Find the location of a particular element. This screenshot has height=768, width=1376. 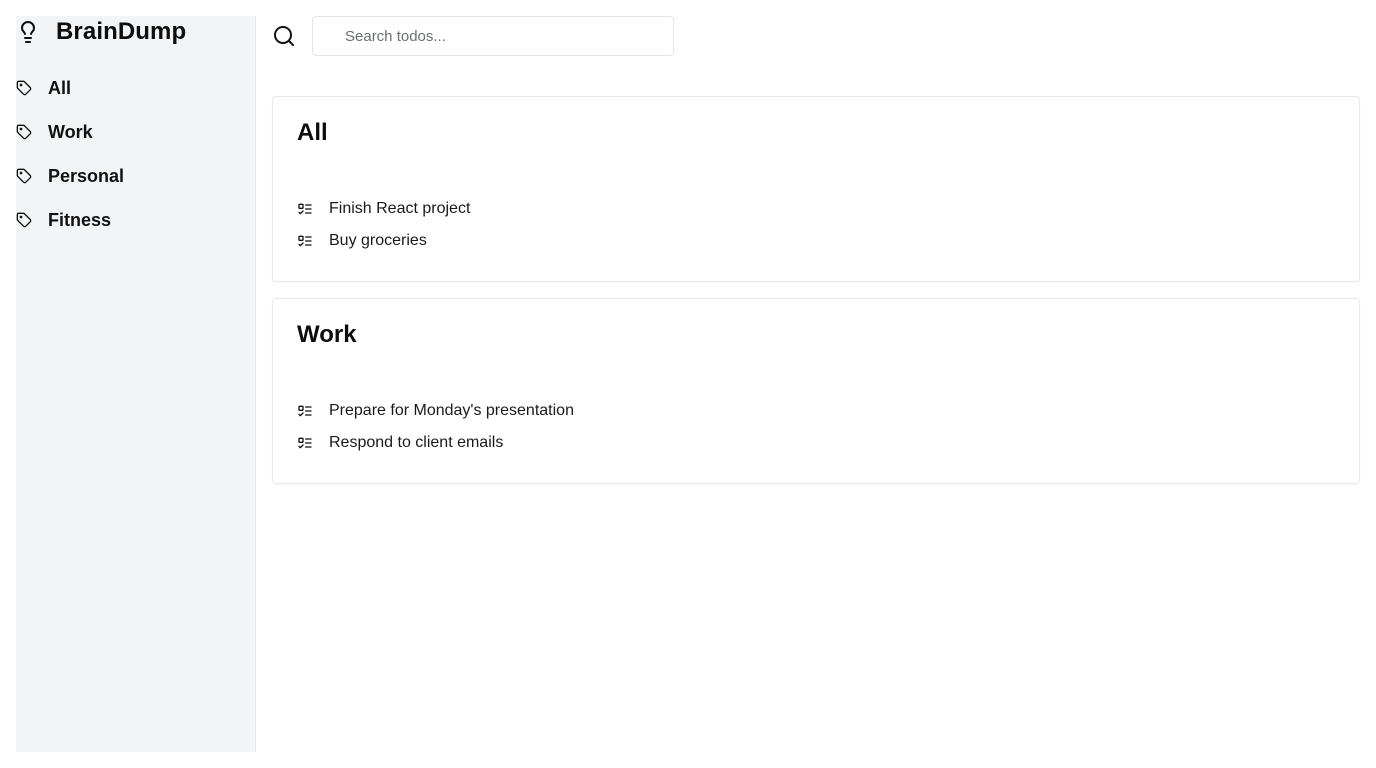

todo-list: Finish React project Buy groceries is located at coordinates (383, 225).